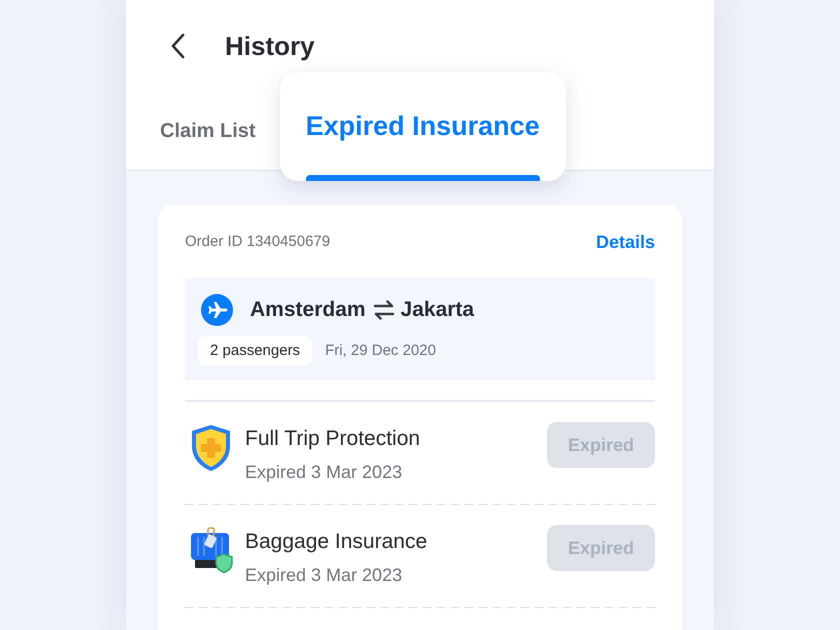 The height and width of the screenshot is (630, 840). Describe the element at coordinates (217, 310) in the screenshot. I see `airplane-icon` at that location.